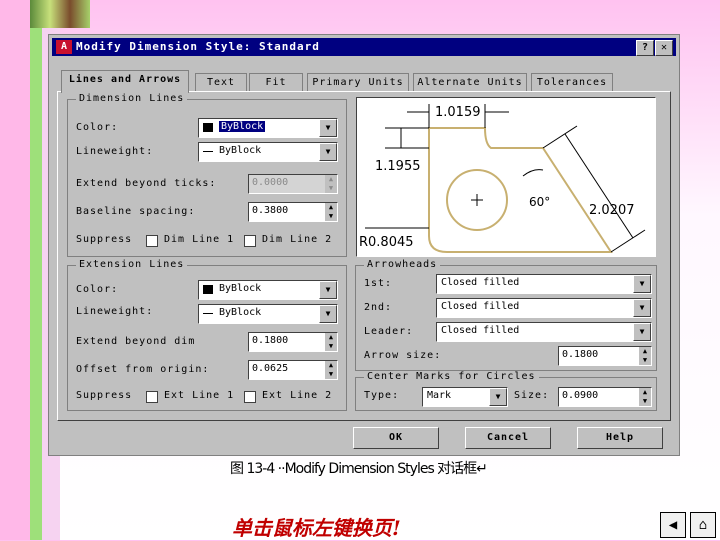 The image size is (720, 541). Describe the element at coordinates (293, 184) in the screenshot. I see `extend-beyond-ticks-spinner: 0.0000 ▲ ▼` at that location.